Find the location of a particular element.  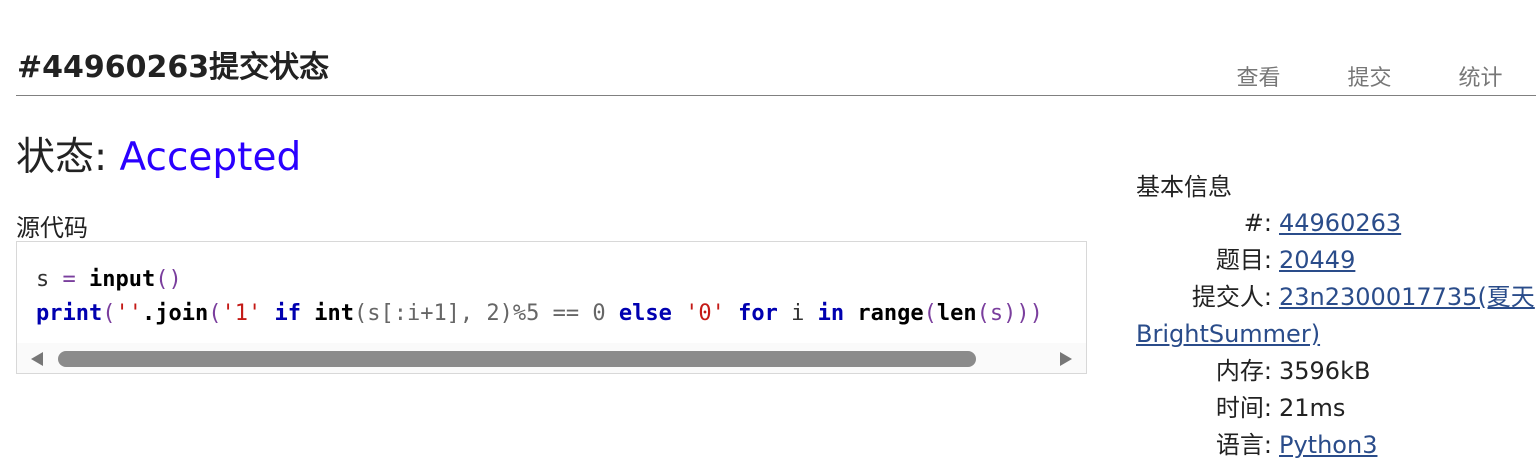

code-token: in is located at coordinates (831, 313).